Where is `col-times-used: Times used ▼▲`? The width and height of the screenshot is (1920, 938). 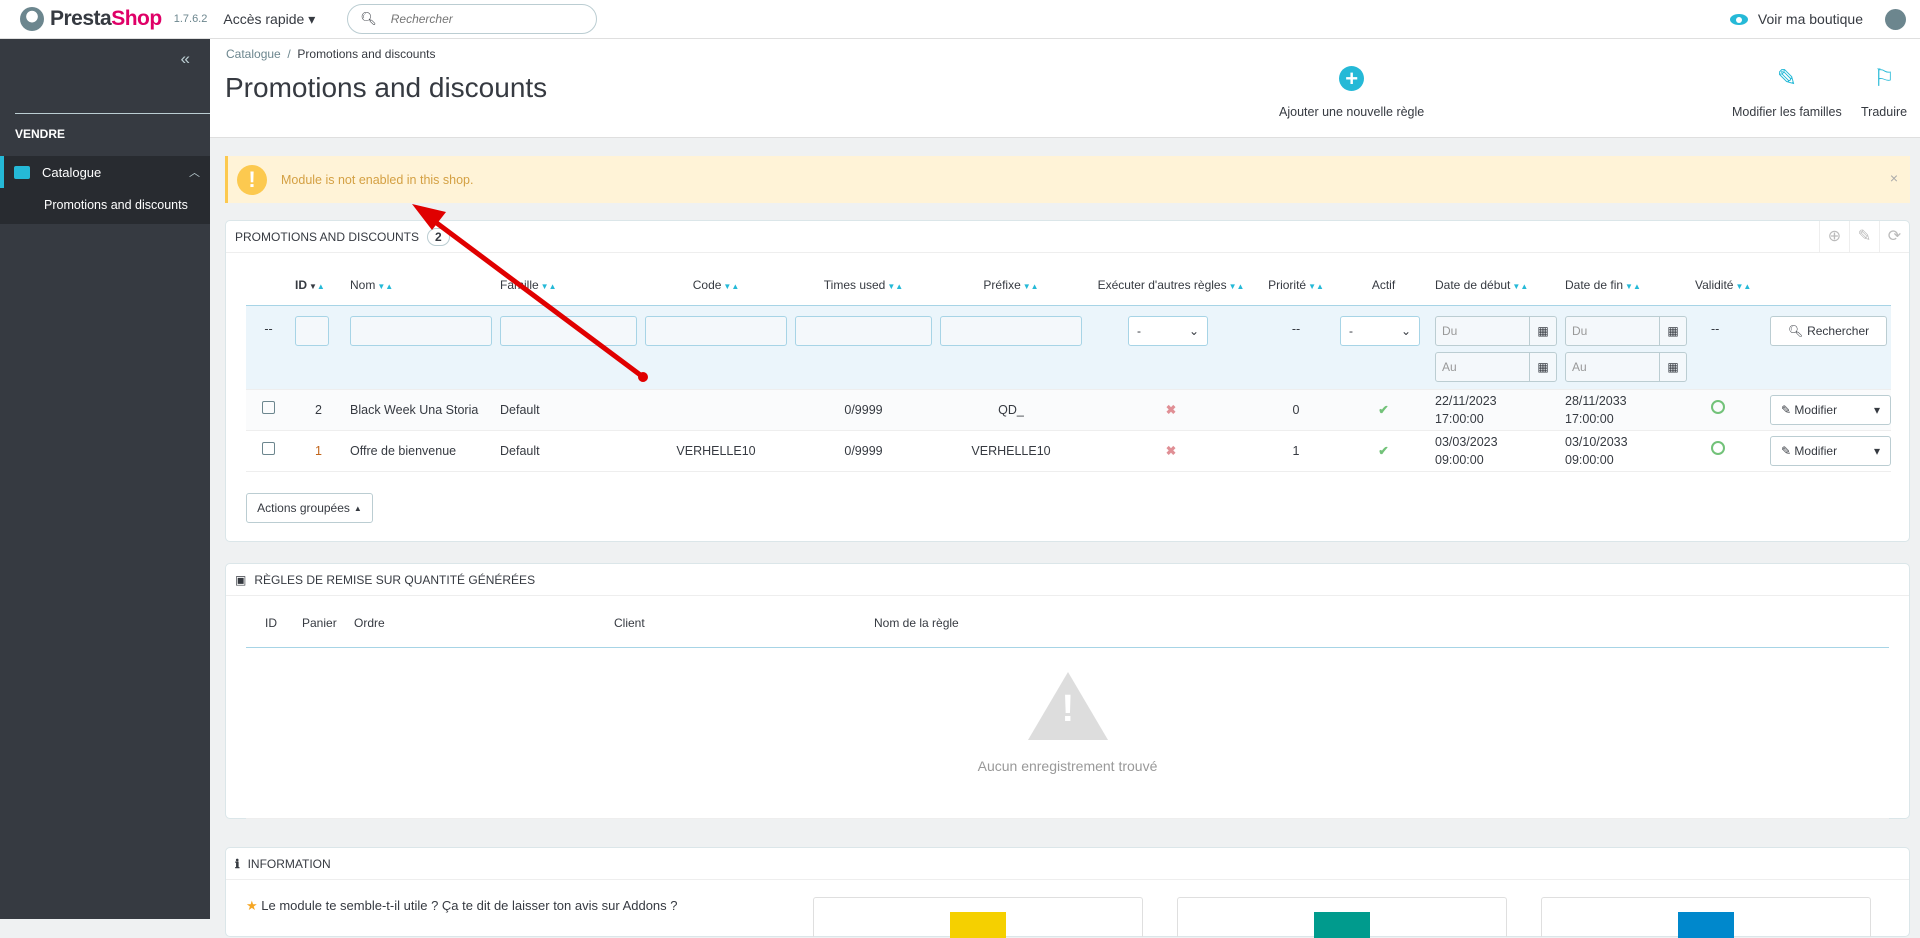 col-times-used: Times used ▼▲ is located at coordinates (863, 285).